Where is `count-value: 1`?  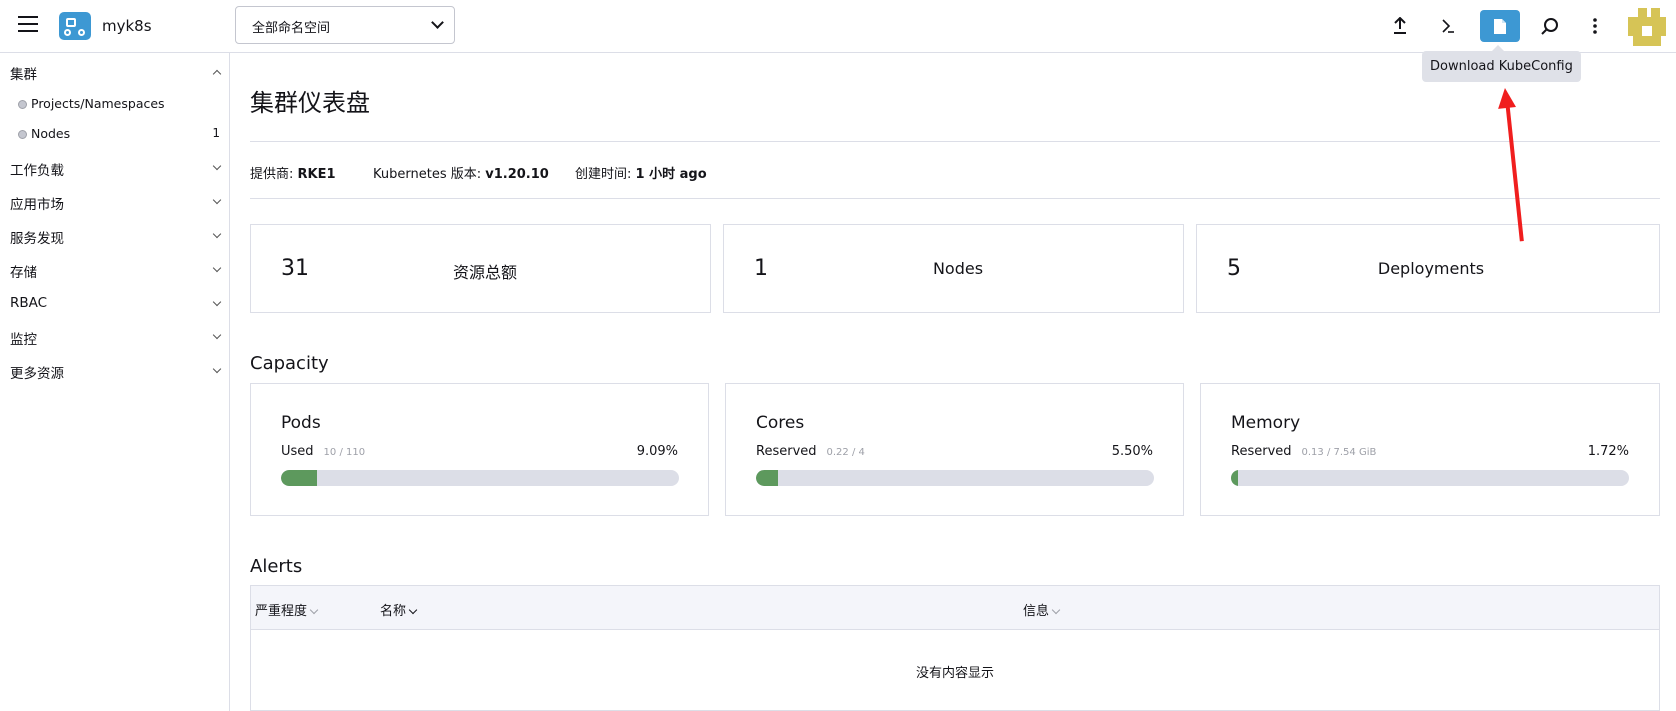 count-value: 1 is located at coordinates (761, 268).